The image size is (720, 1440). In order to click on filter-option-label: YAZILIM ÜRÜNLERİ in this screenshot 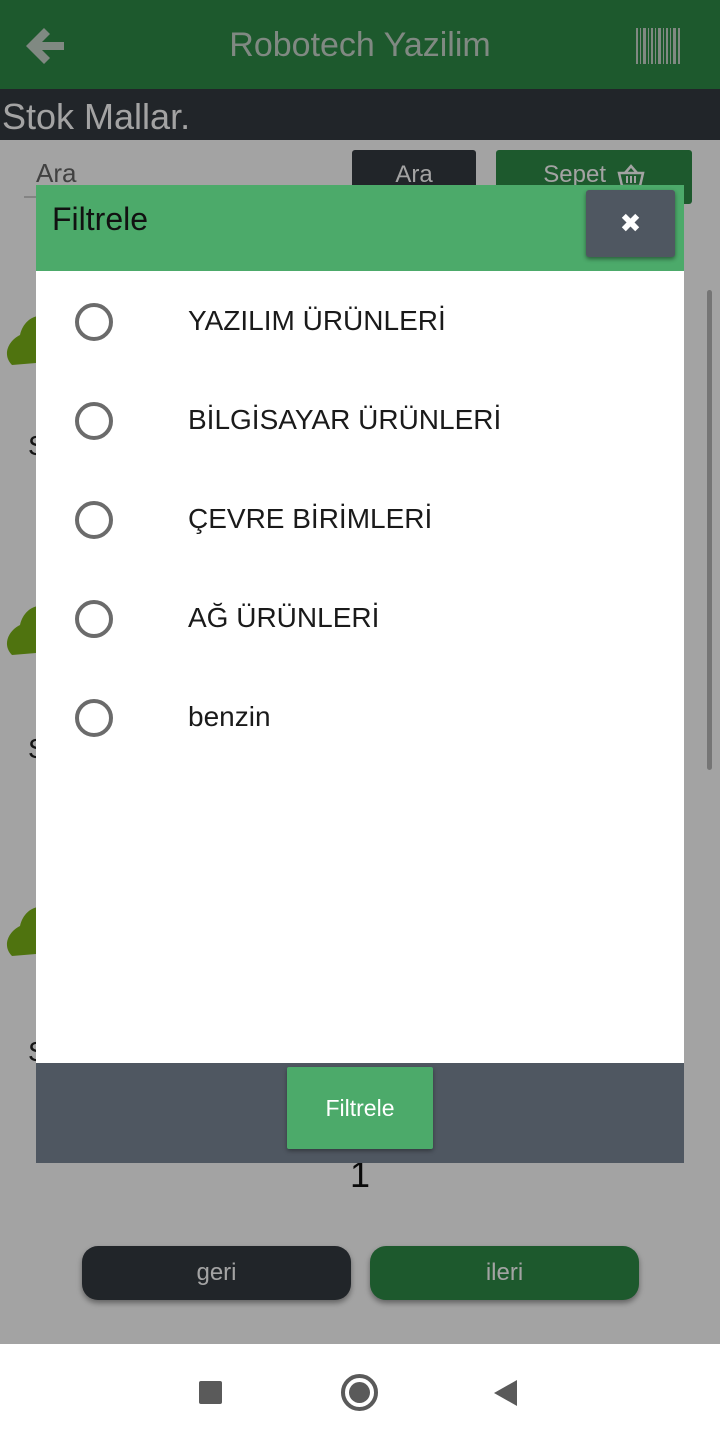, I will do `click(317, 320)`.